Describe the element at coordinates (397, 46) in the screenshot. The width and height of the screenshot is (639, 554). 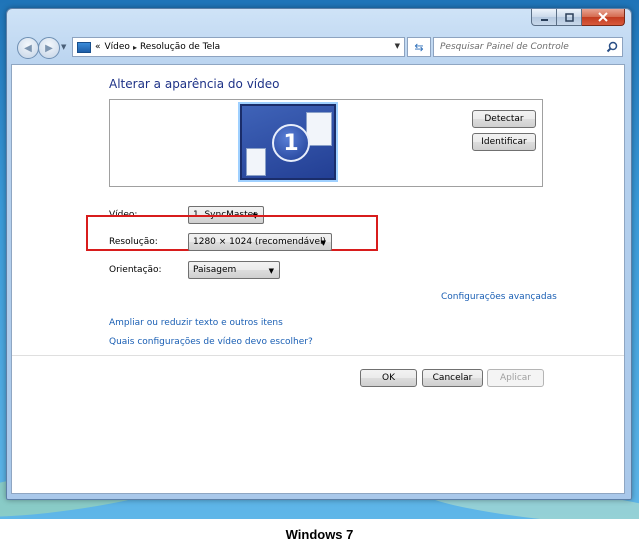
I see `address-dropdown-icon: ▼` at that location.